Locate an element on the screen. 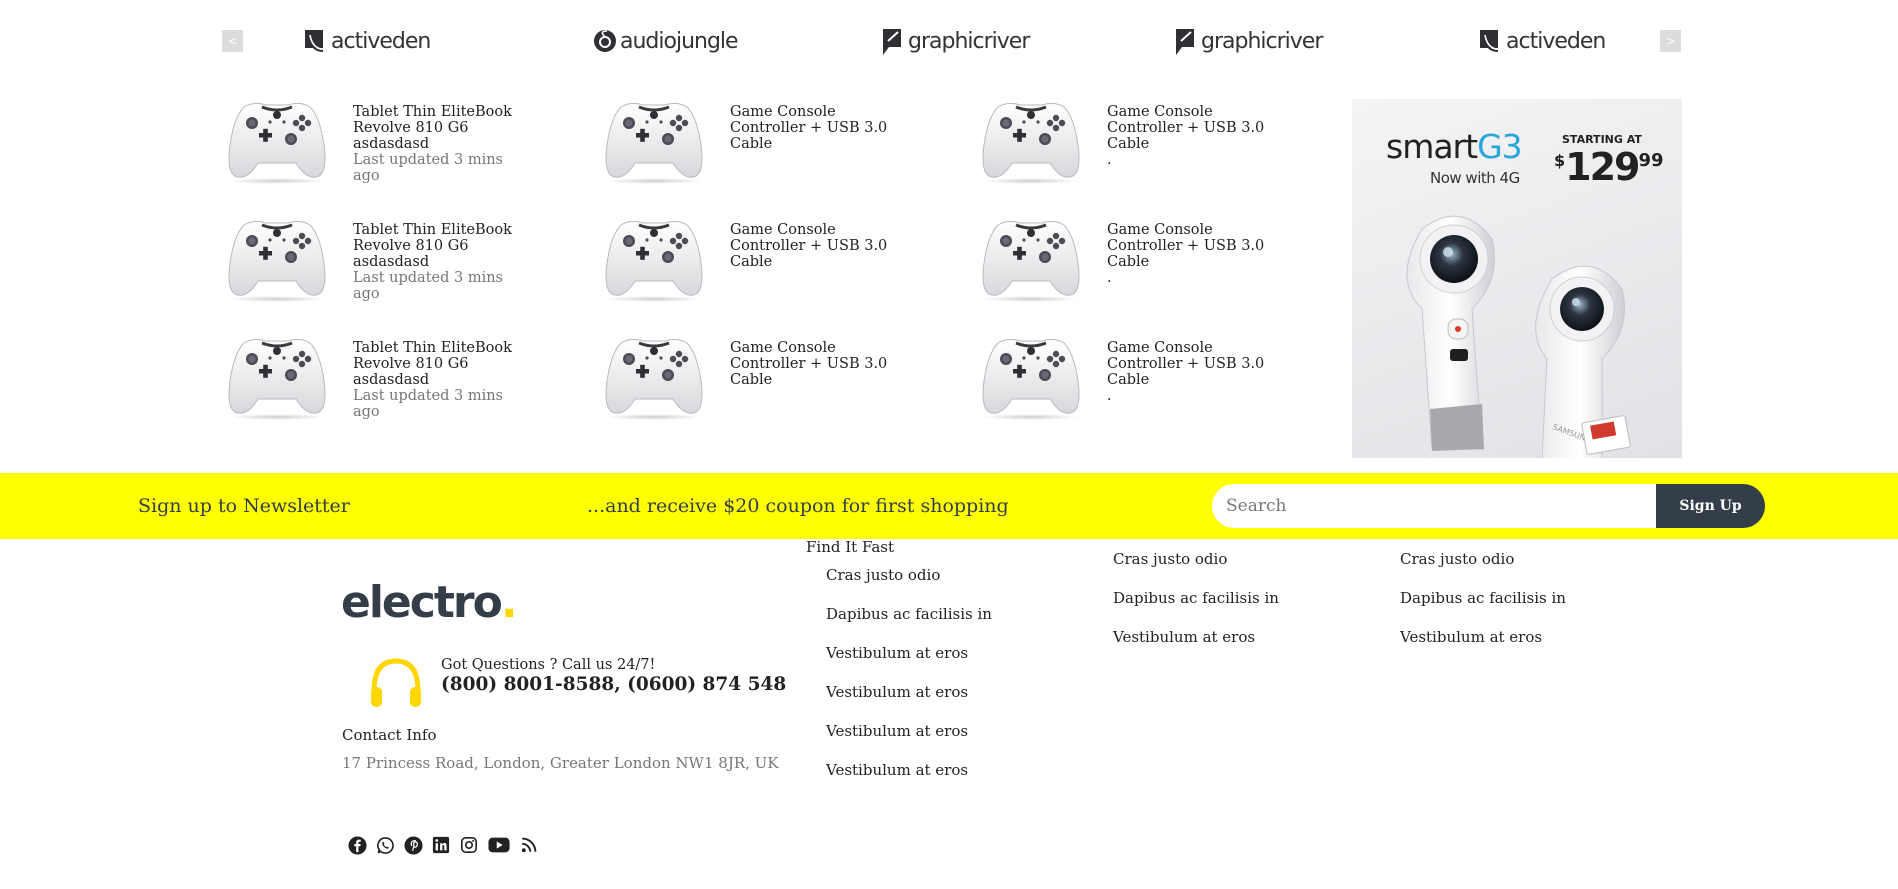  carousel-next-button: > is located at coordinates (1670, 41).